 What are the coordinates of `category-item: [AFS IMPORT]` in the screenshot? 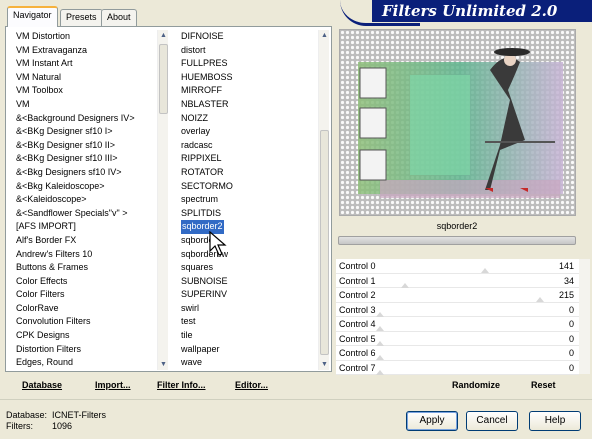 It's located at (86, 227).